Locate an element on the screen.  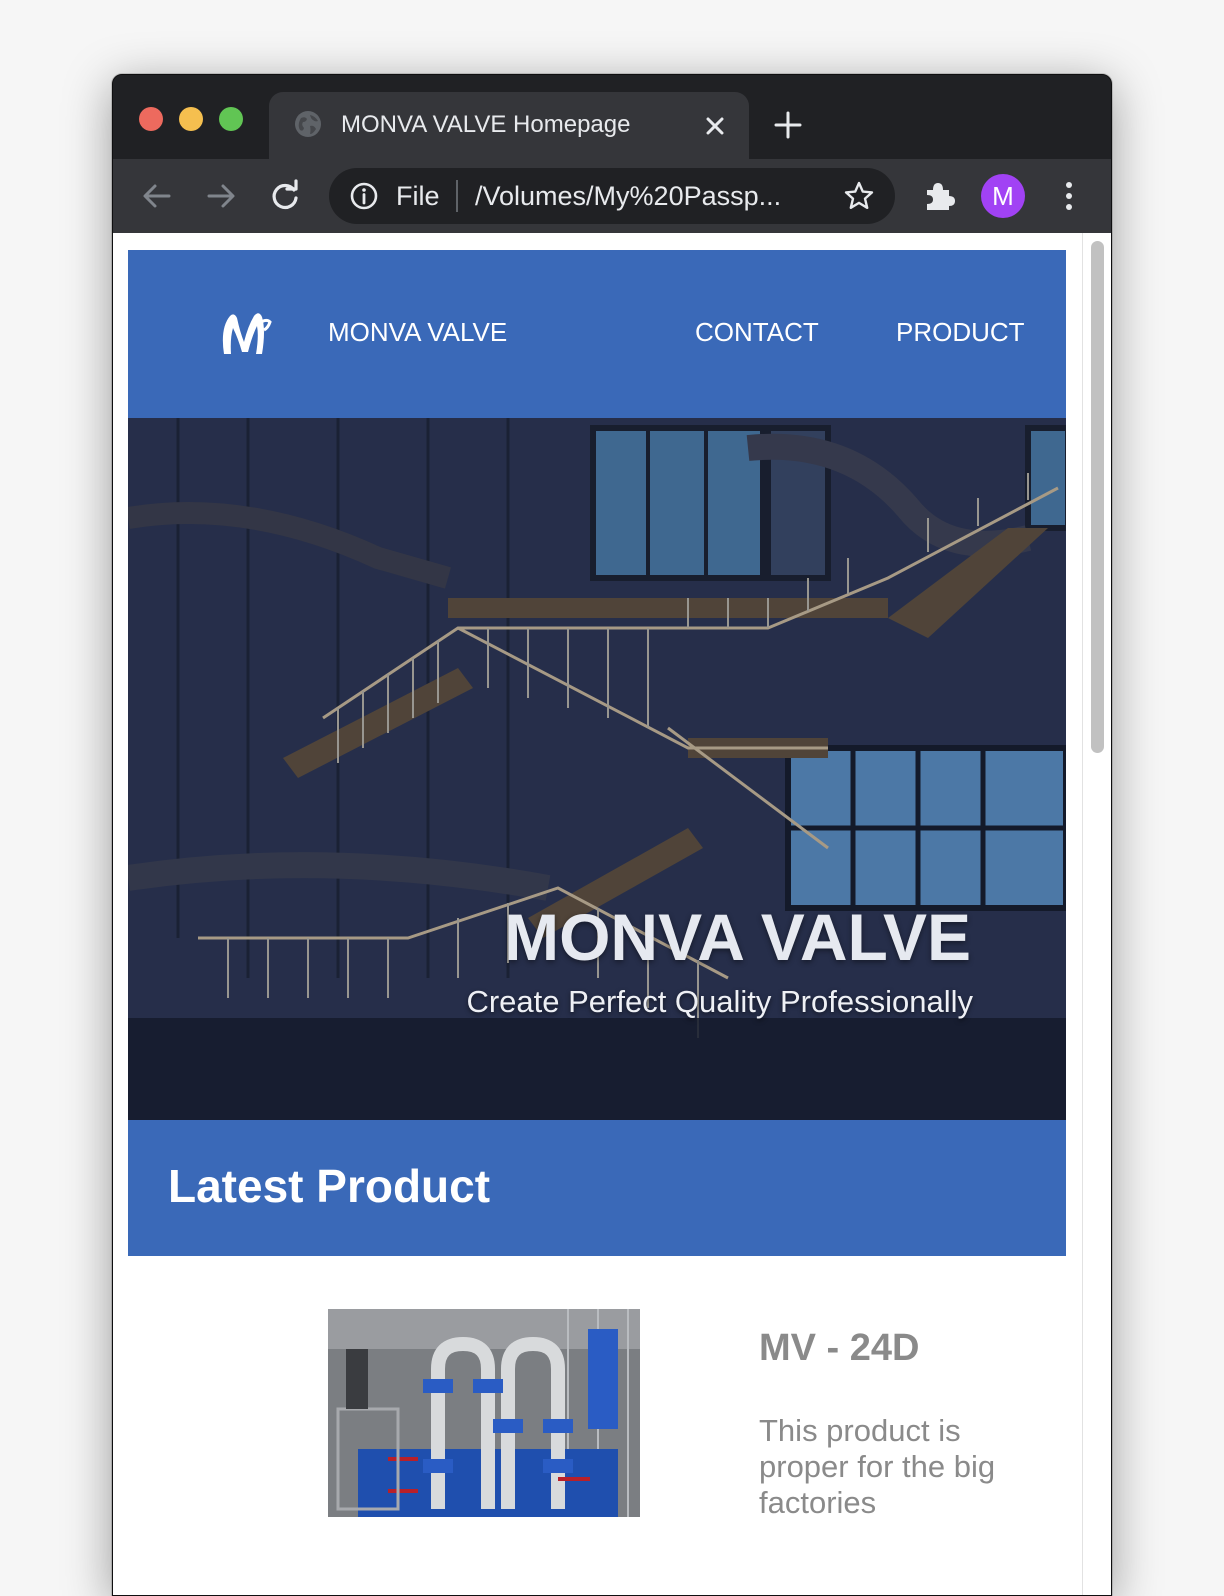
info-icon is located at coordinates (364, 196).